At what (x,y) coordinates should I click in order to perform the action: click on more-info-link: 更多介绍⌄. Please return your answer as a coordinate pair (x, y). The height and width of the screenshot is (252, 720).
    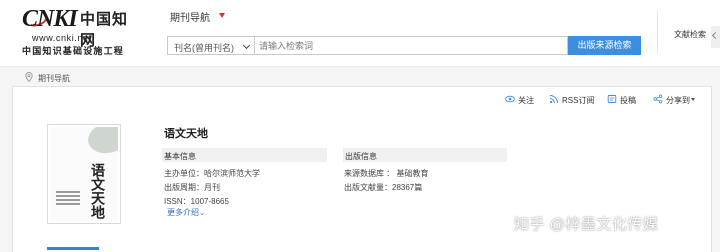
    Looking at the image, I should click on (186, 212).